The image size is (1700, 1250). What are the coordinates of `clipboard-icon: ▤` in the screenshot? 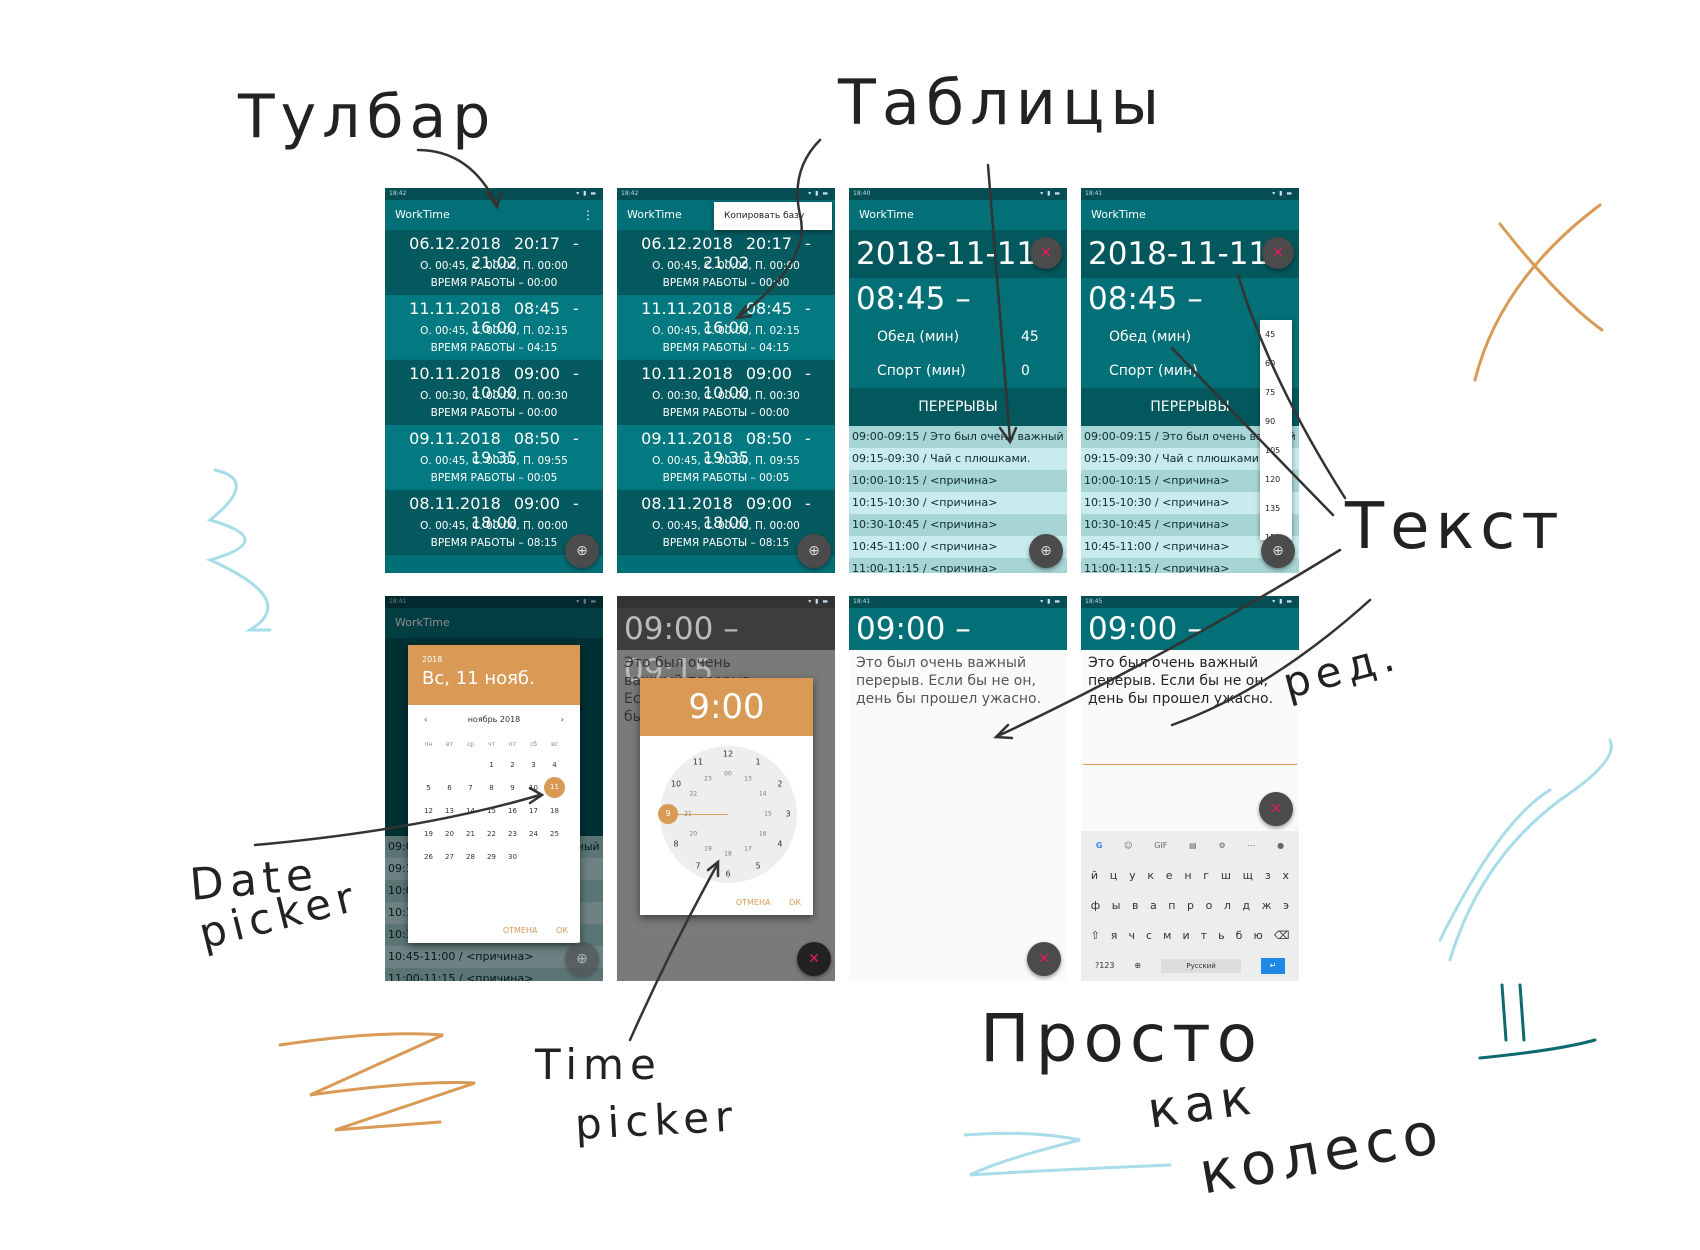 It's located at (1193, 846).